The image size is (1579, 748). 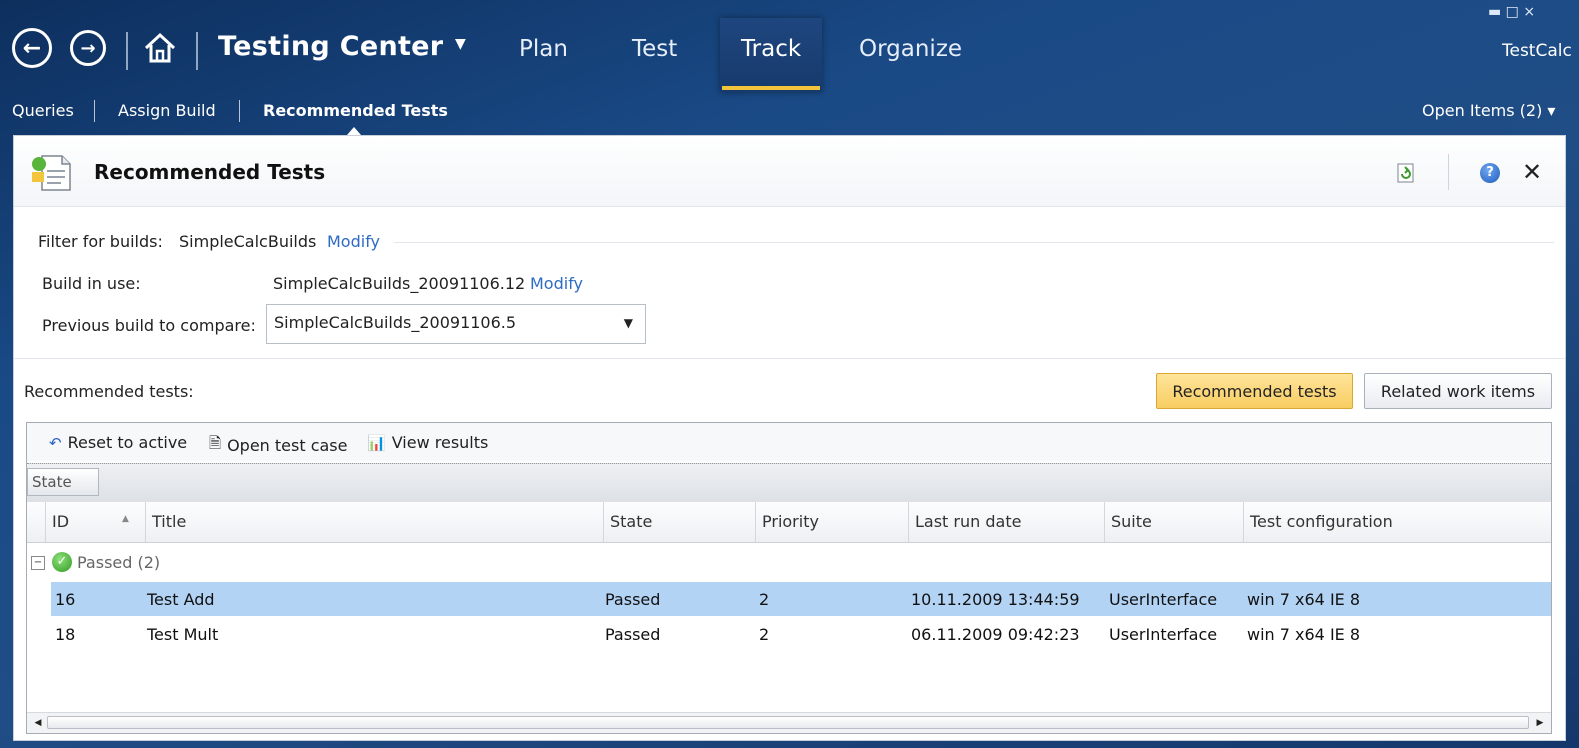 What do you see at coordinates (399, 283) in the screenshot?
I see `build-in-use-value: SimpleCalcBuilds_20091106.12` at bounding box center [399, 283].